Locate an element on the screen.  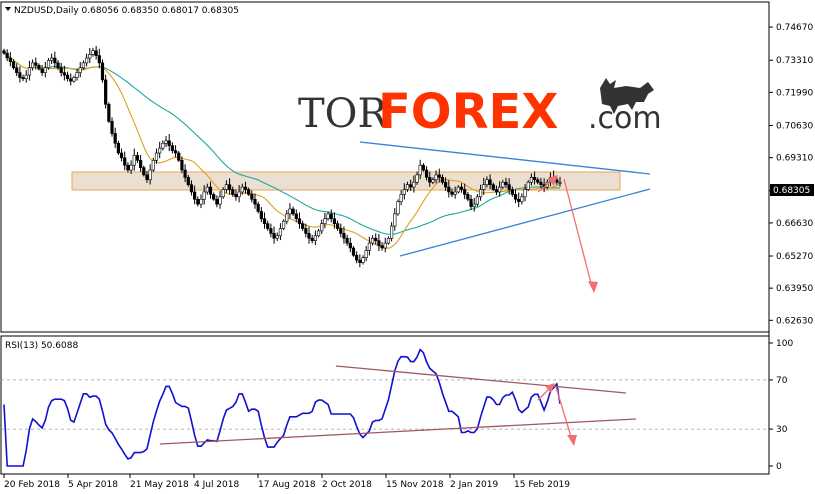
logo-dotcom: .com is located at coordinates (625, 118).